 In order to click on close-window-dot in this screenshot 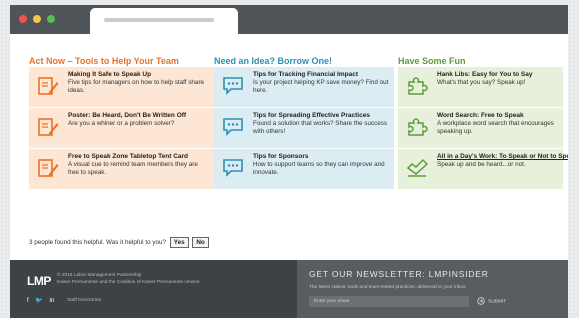, I will do `click(23, 19)`.